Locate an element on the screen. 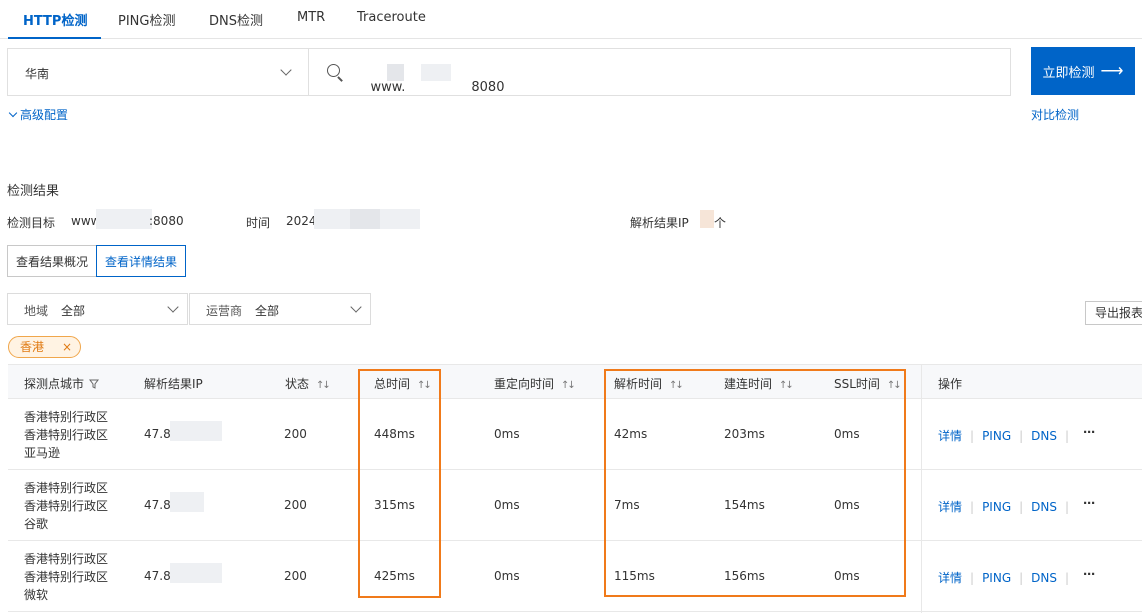 The width and height of the screenshot is (1142, 613). tab-dns: DNS检测 is located at coordinates (236, 19).